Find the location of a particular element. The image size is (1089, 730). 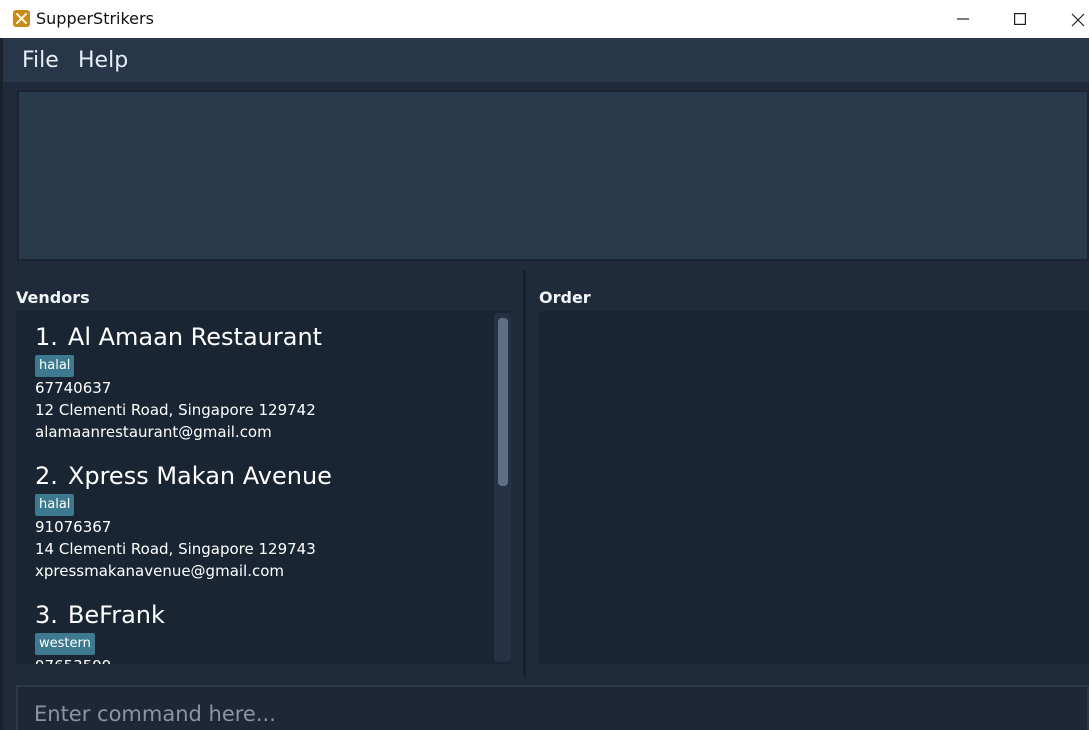

menu-help: Help is located at coordinates (103, 60).